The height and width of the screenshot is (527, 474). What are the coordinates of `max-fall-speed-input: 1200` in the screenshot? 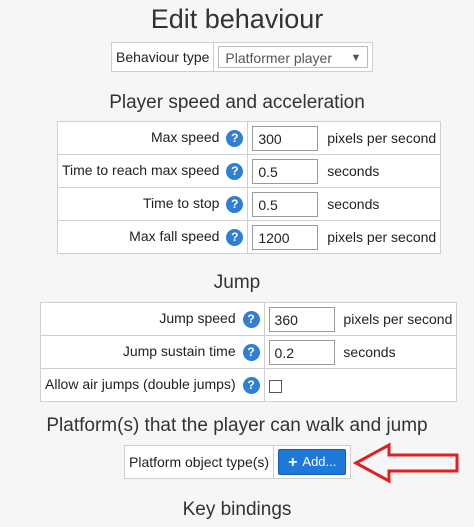 It's located at (285, 237).